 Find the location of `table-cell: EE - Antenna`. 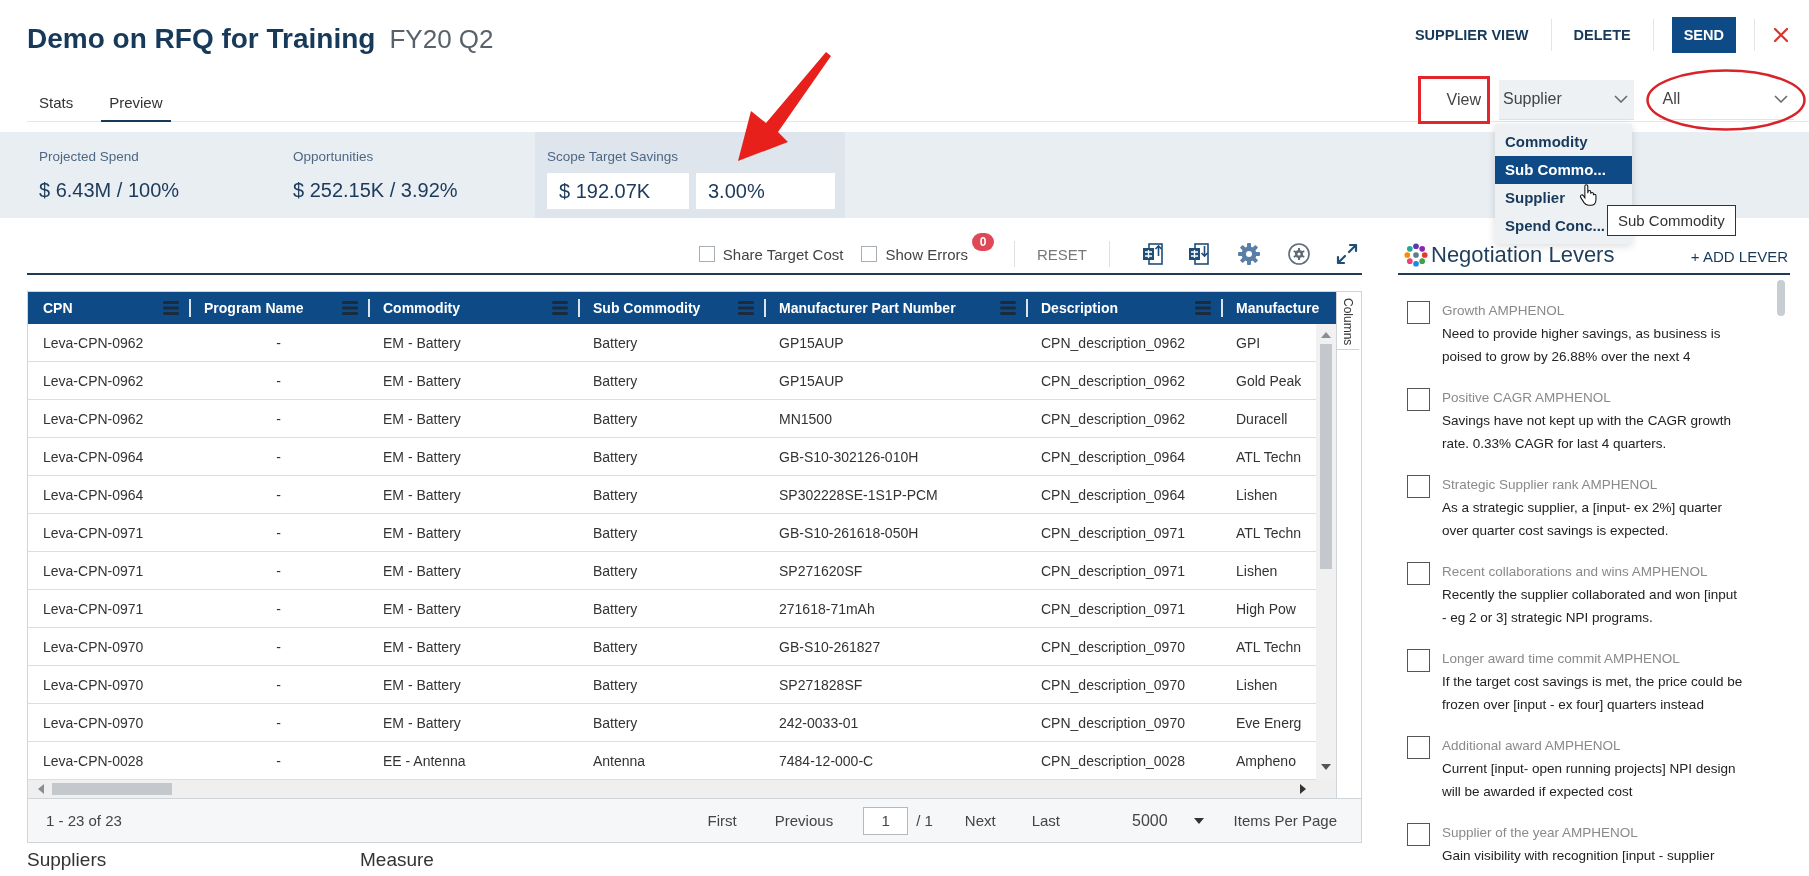

table-cell: EE - Antenna is located at coordinates (424, 760).